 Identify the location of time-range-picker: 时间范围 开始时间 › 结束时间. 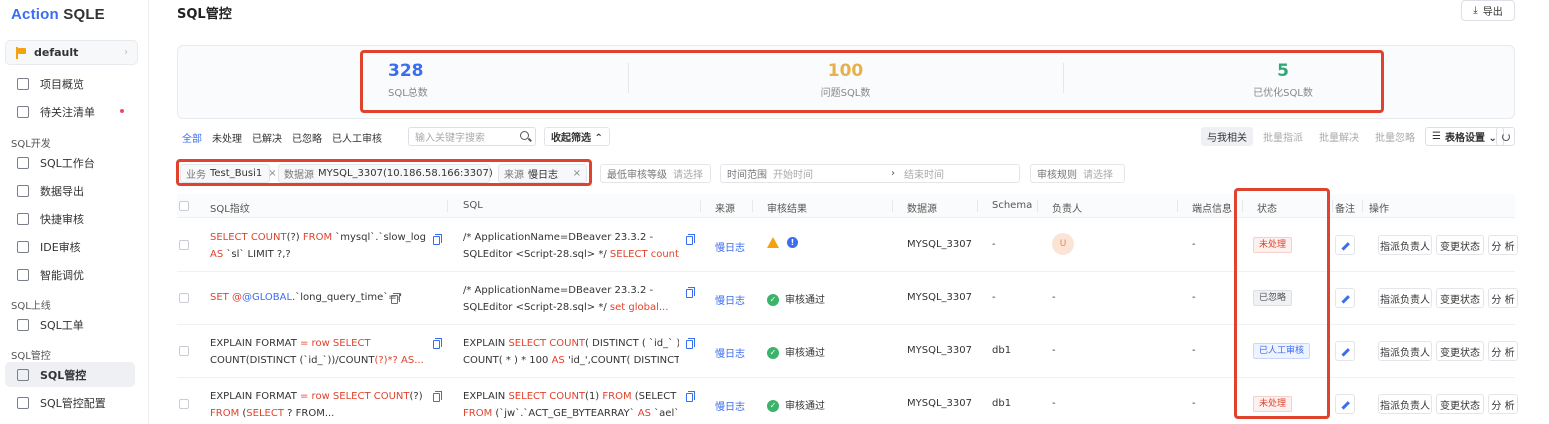
(870, 173).